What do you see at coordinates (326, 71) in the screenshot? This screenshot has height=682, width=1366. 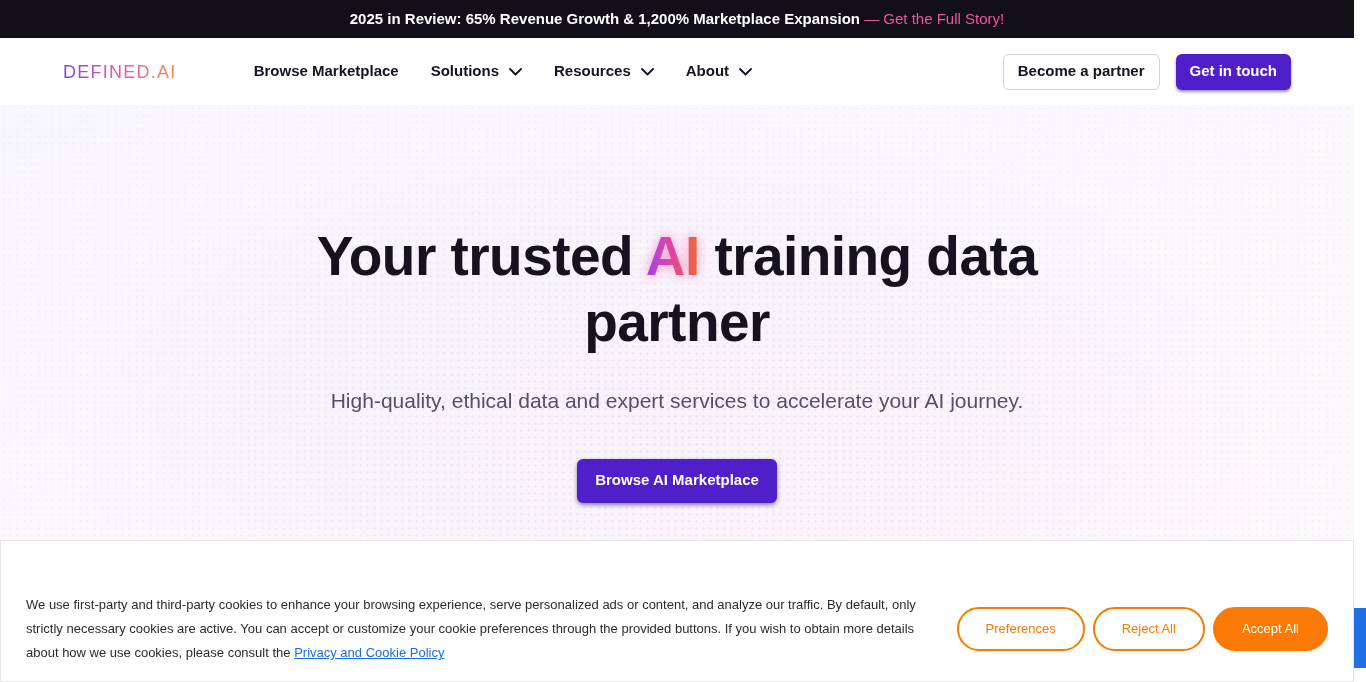 I see `nav-link: Browse Marketplace` at bounding box center [326, 71].